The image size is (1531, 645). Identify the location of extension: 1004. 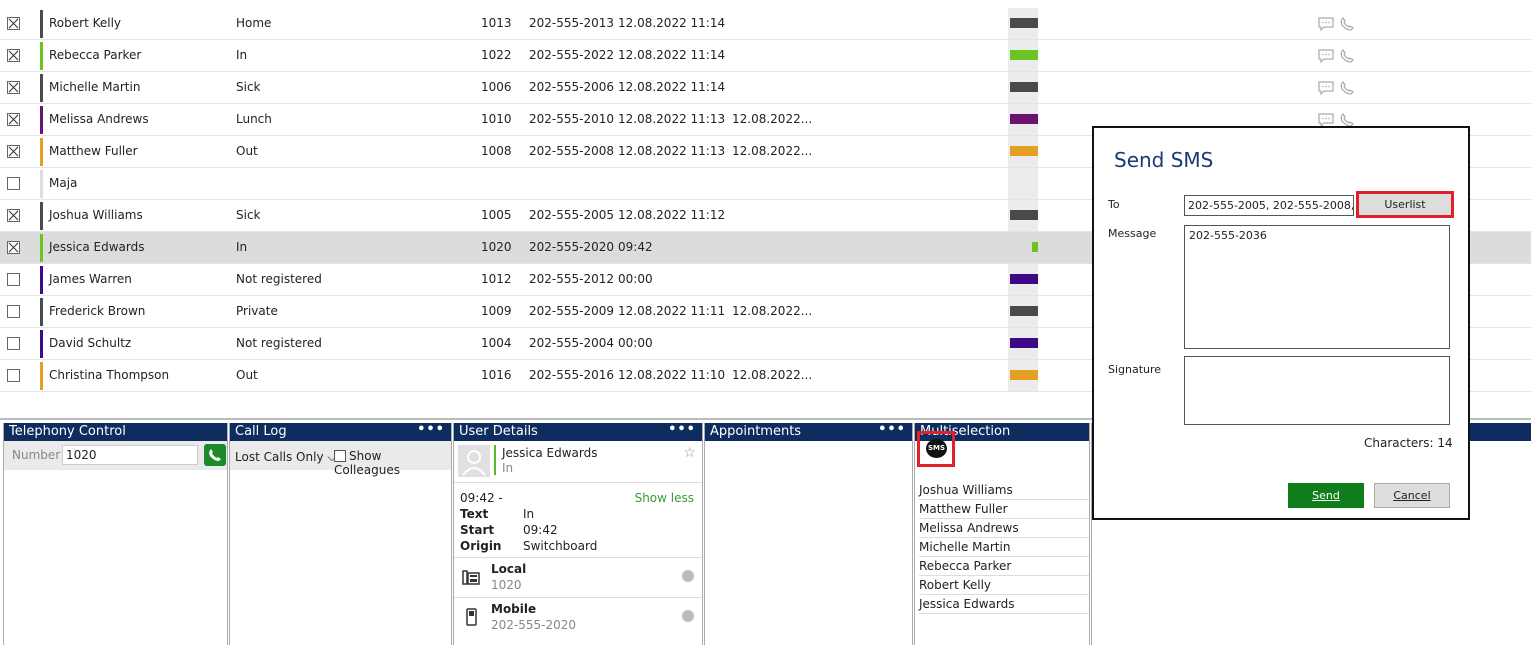
(496, 343).